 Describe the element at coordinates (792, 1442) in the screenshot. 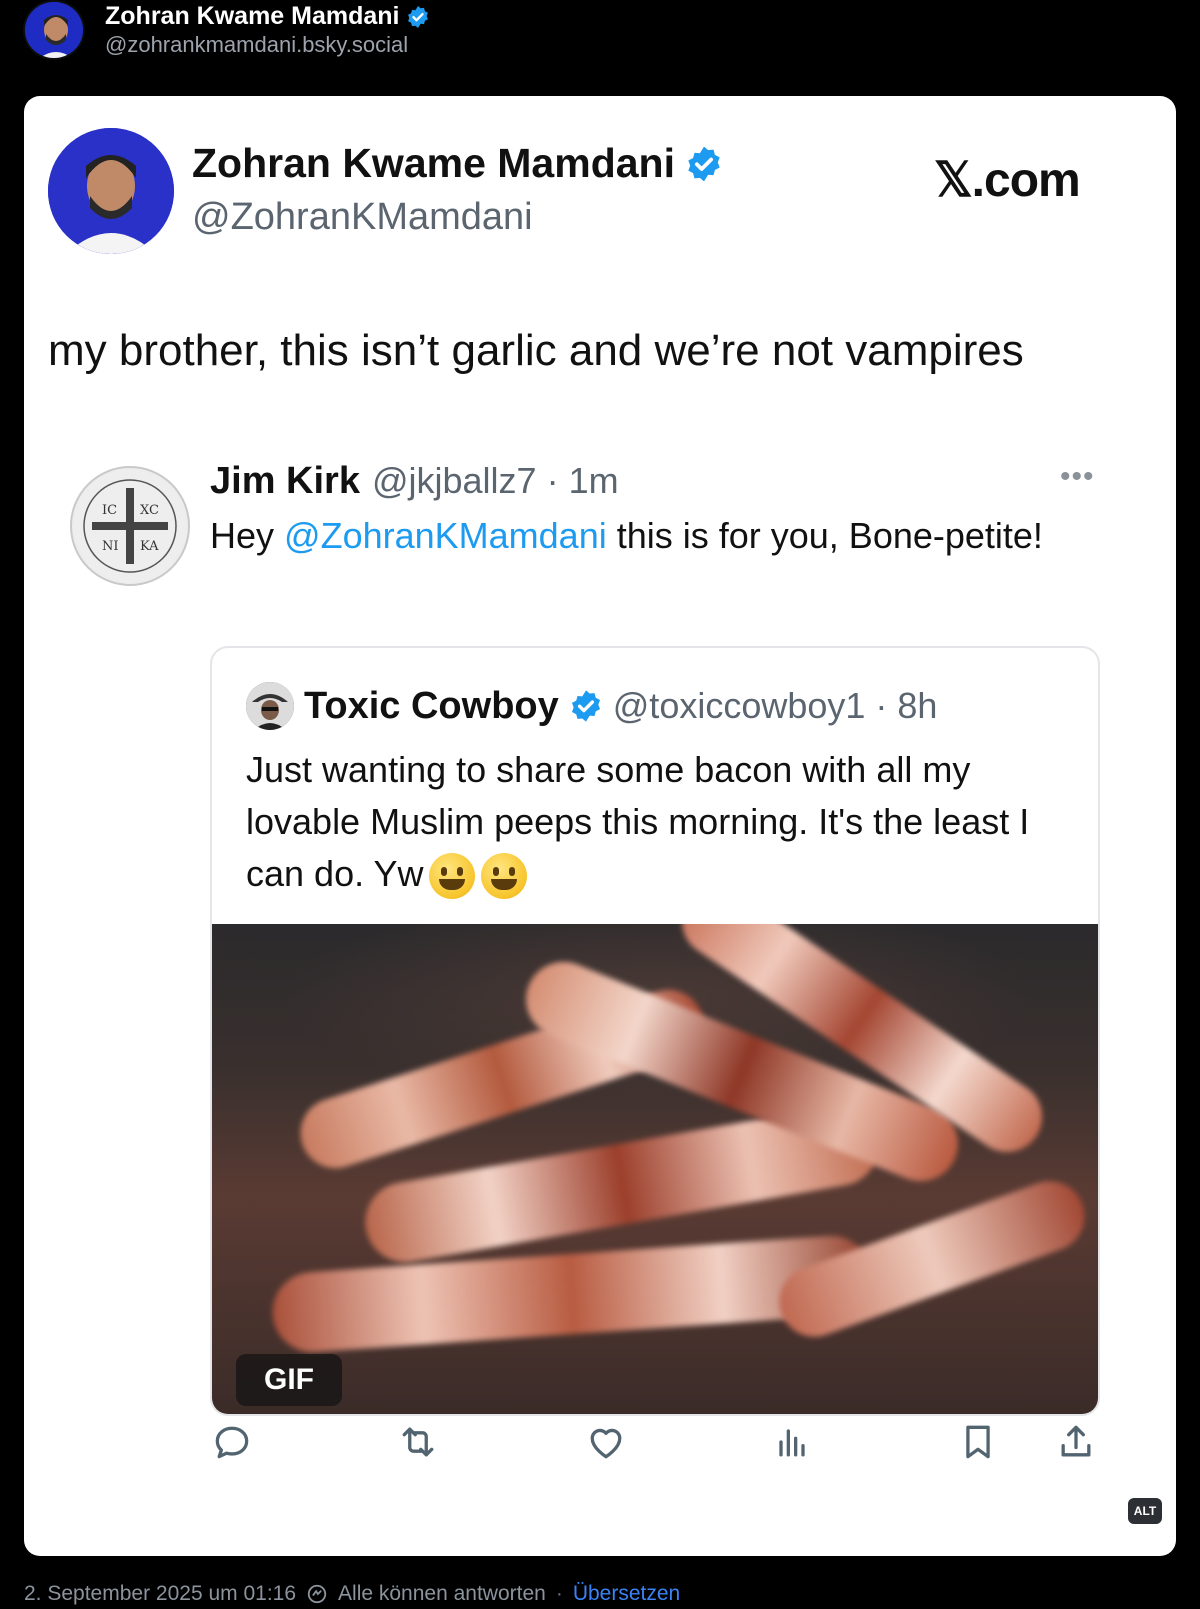

I see `views-icon` at that location.